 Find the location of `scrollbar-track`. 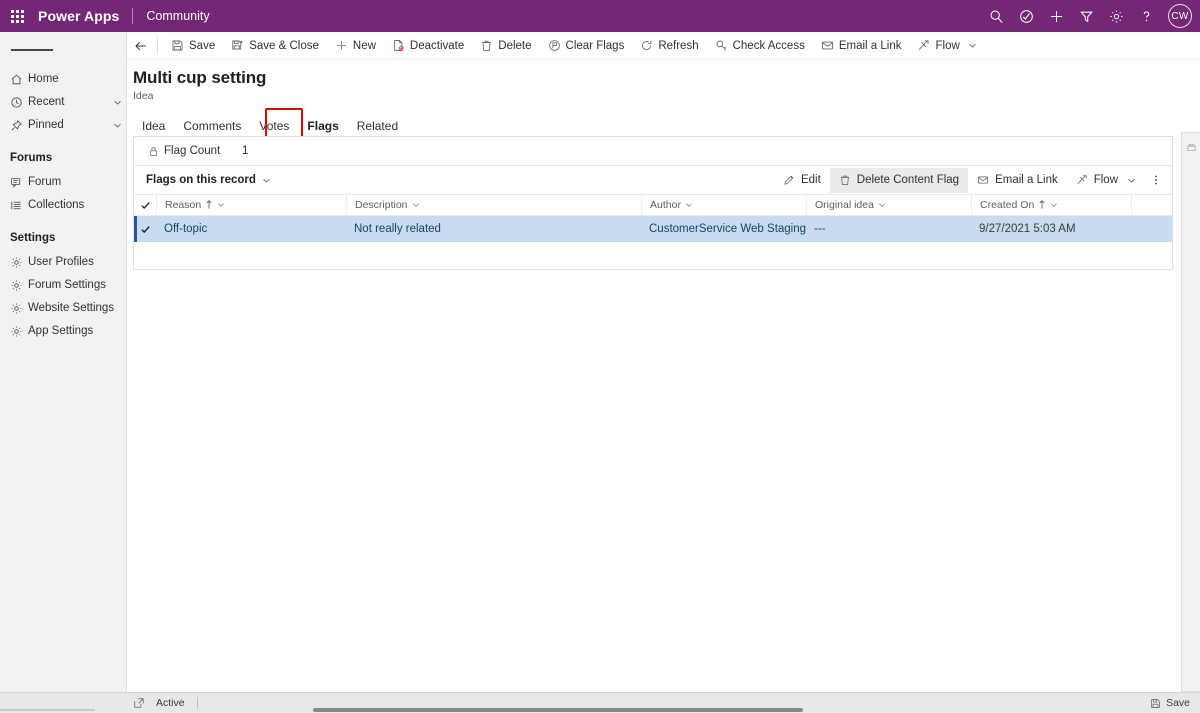

scrollbar-track is located at coordinates (47, 710).